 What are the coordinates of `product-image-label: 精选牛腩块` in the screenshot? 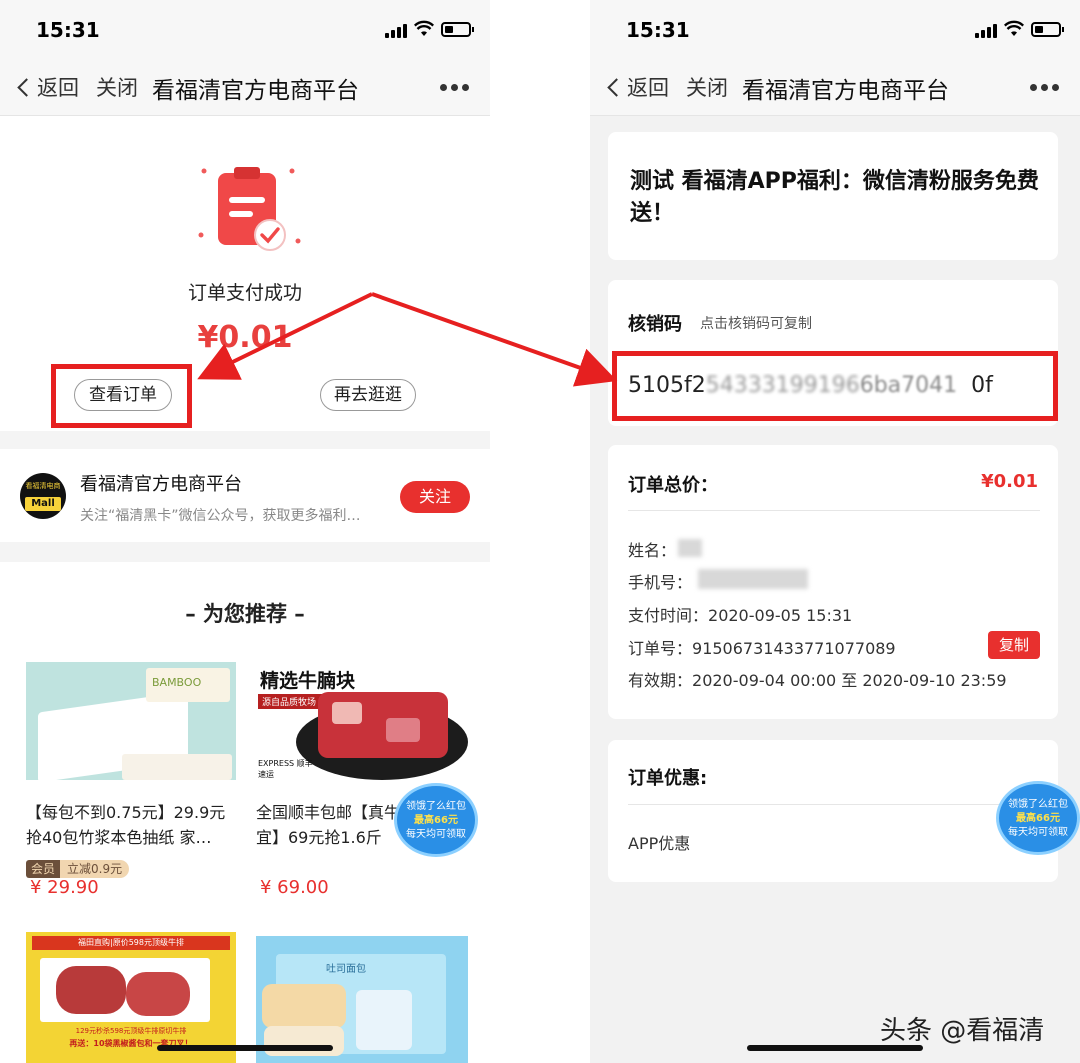 It's located at (308, 681).